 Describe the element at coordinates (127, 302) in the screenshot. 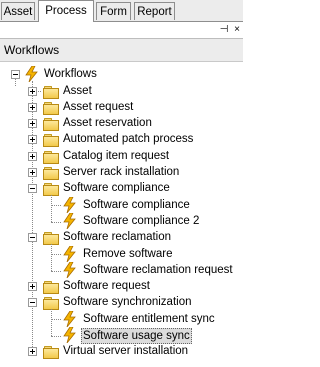

I see `folder-label: Software synchronization` at that location.